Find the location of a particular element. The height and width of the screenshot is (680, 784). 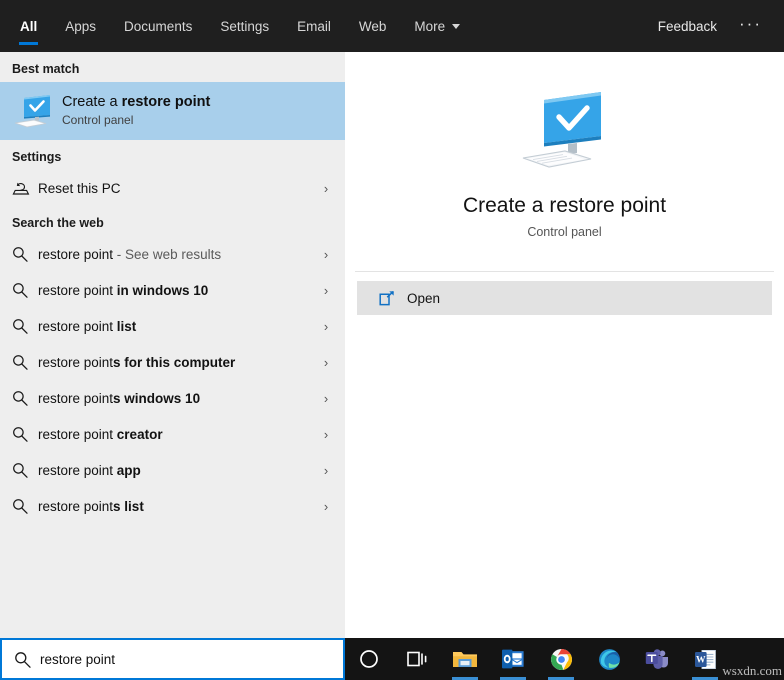

settings-results: Reset this PC › is located at coordinates (172, 188).